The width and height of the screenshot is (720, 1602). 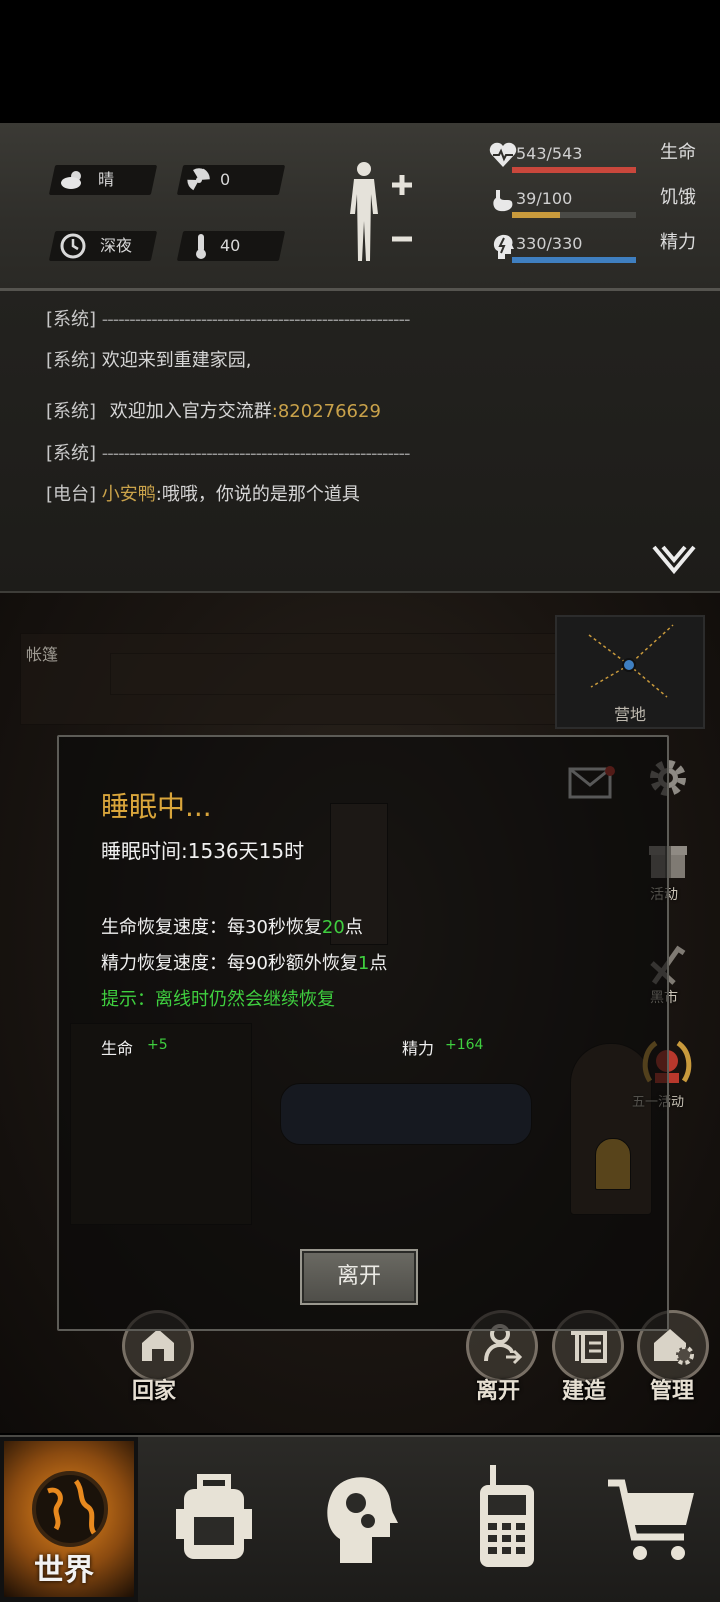 What do you see at coordinates (176, 360) in the screenshot?
I see `chat-text: 欢迎来到重建家园,` at bounding box center [176, 360].